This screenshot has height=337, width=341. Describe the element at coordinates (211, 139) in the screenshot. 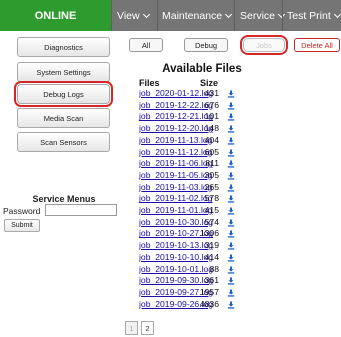

I see `file-size: 404` at that location.